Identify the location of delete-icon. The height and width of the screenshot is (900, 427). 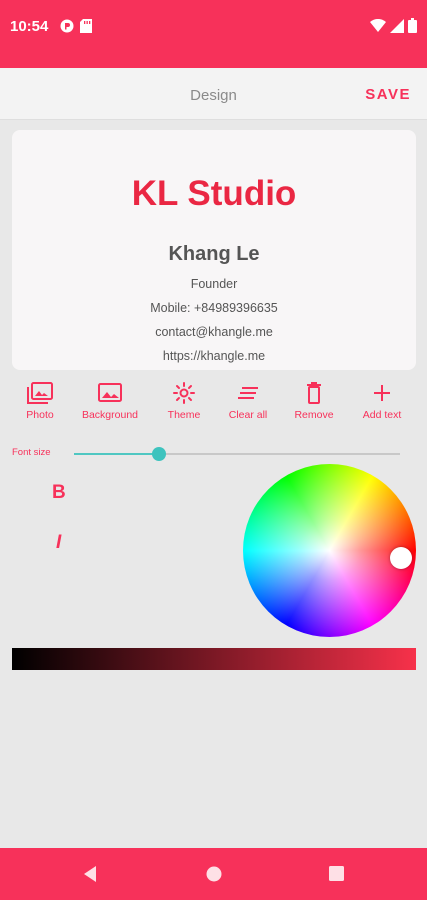
(314, 393).